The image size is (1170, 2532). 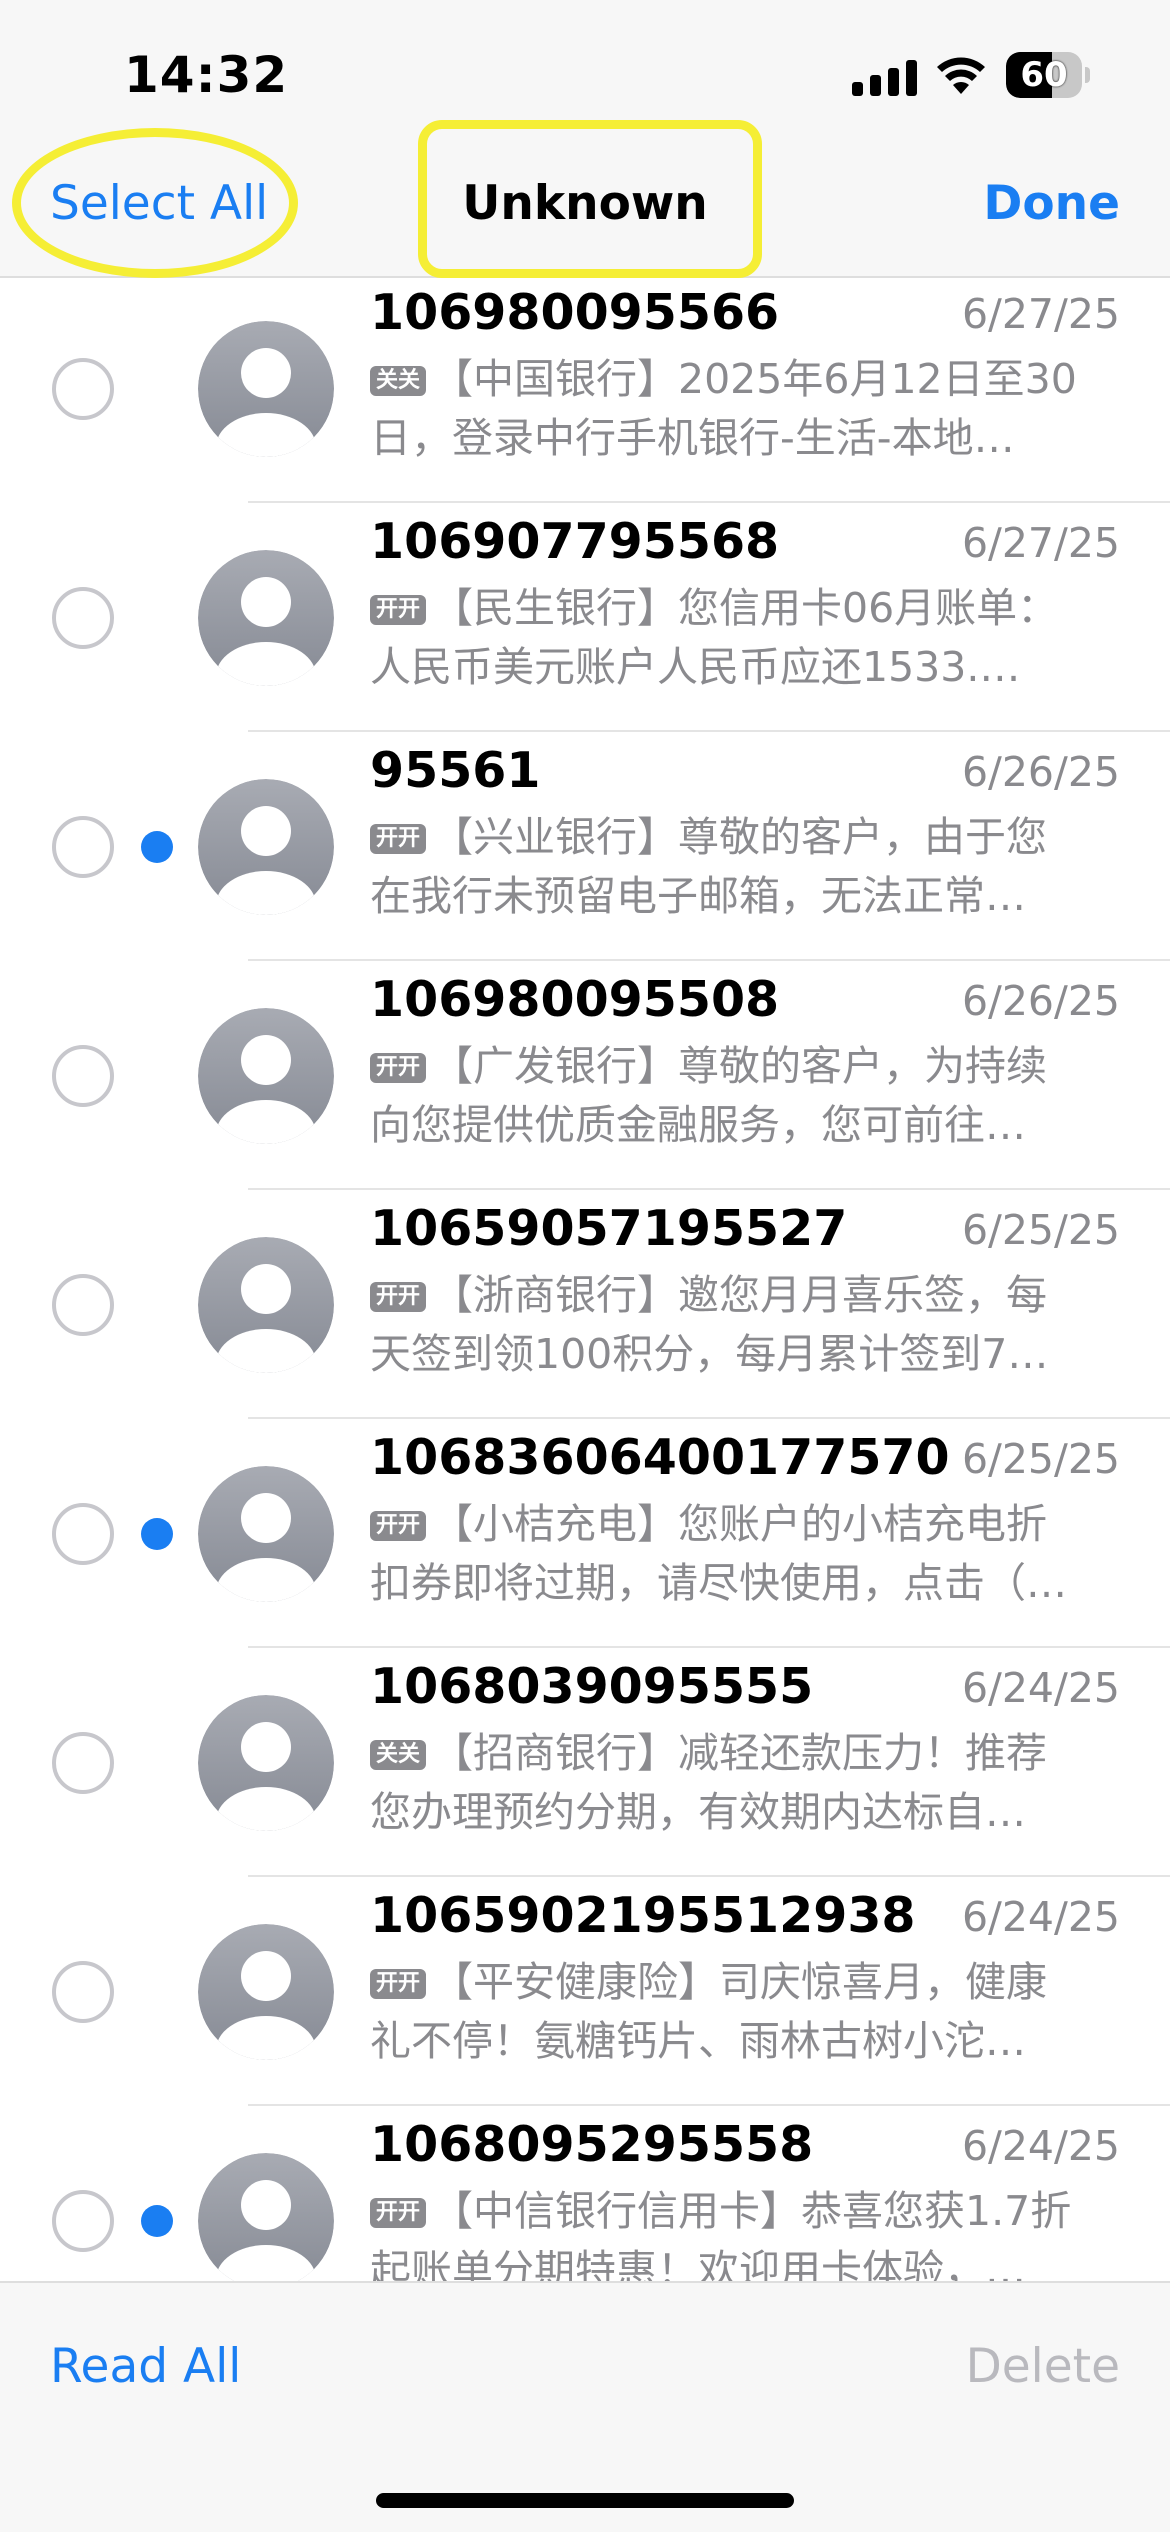 I want to click on preview-text-1: 【平安健康险】司庆惊喜月，健康, so click(x=740, y=1982).